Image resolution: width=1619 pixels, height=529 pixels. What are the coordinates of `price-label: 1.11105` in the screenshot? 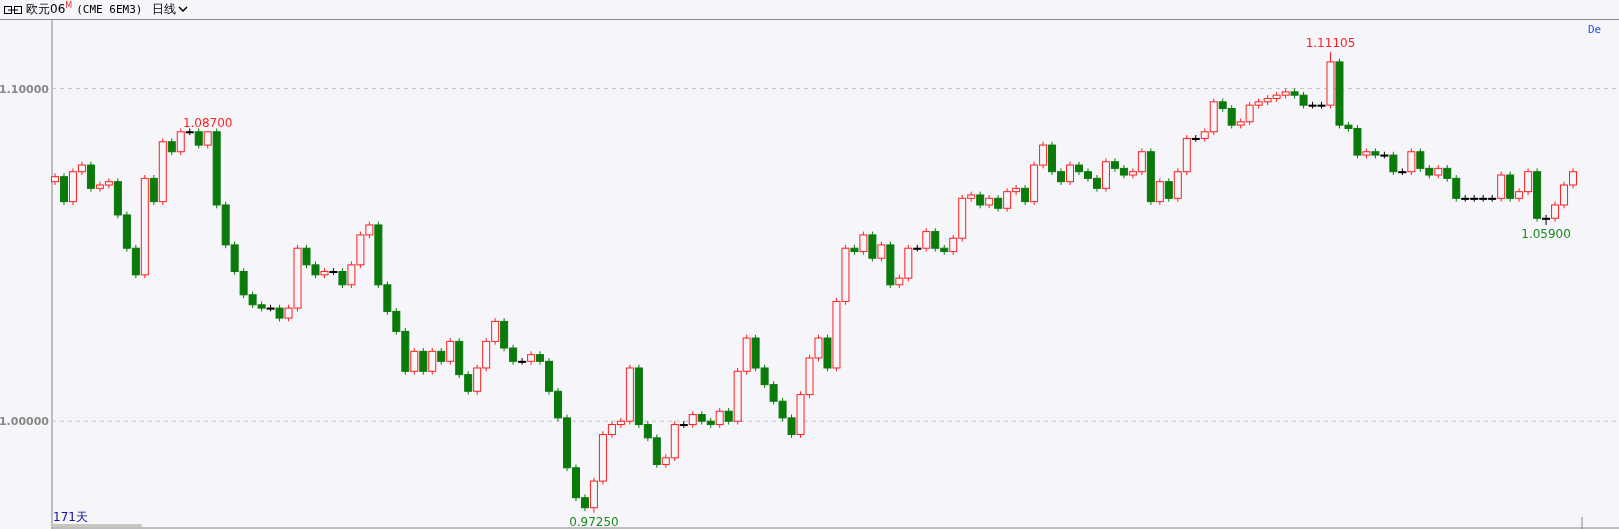 It's located at (1330, 42).